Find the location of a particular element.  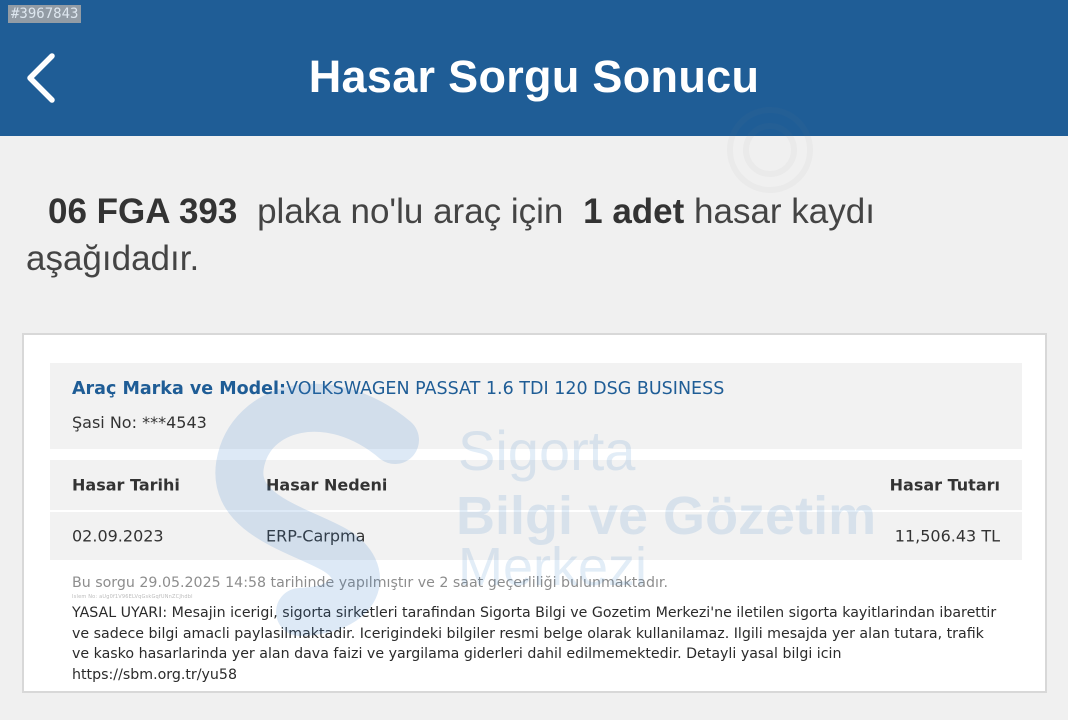

damage-cause: ERP-Carpma is located at coordinates (316, 536).